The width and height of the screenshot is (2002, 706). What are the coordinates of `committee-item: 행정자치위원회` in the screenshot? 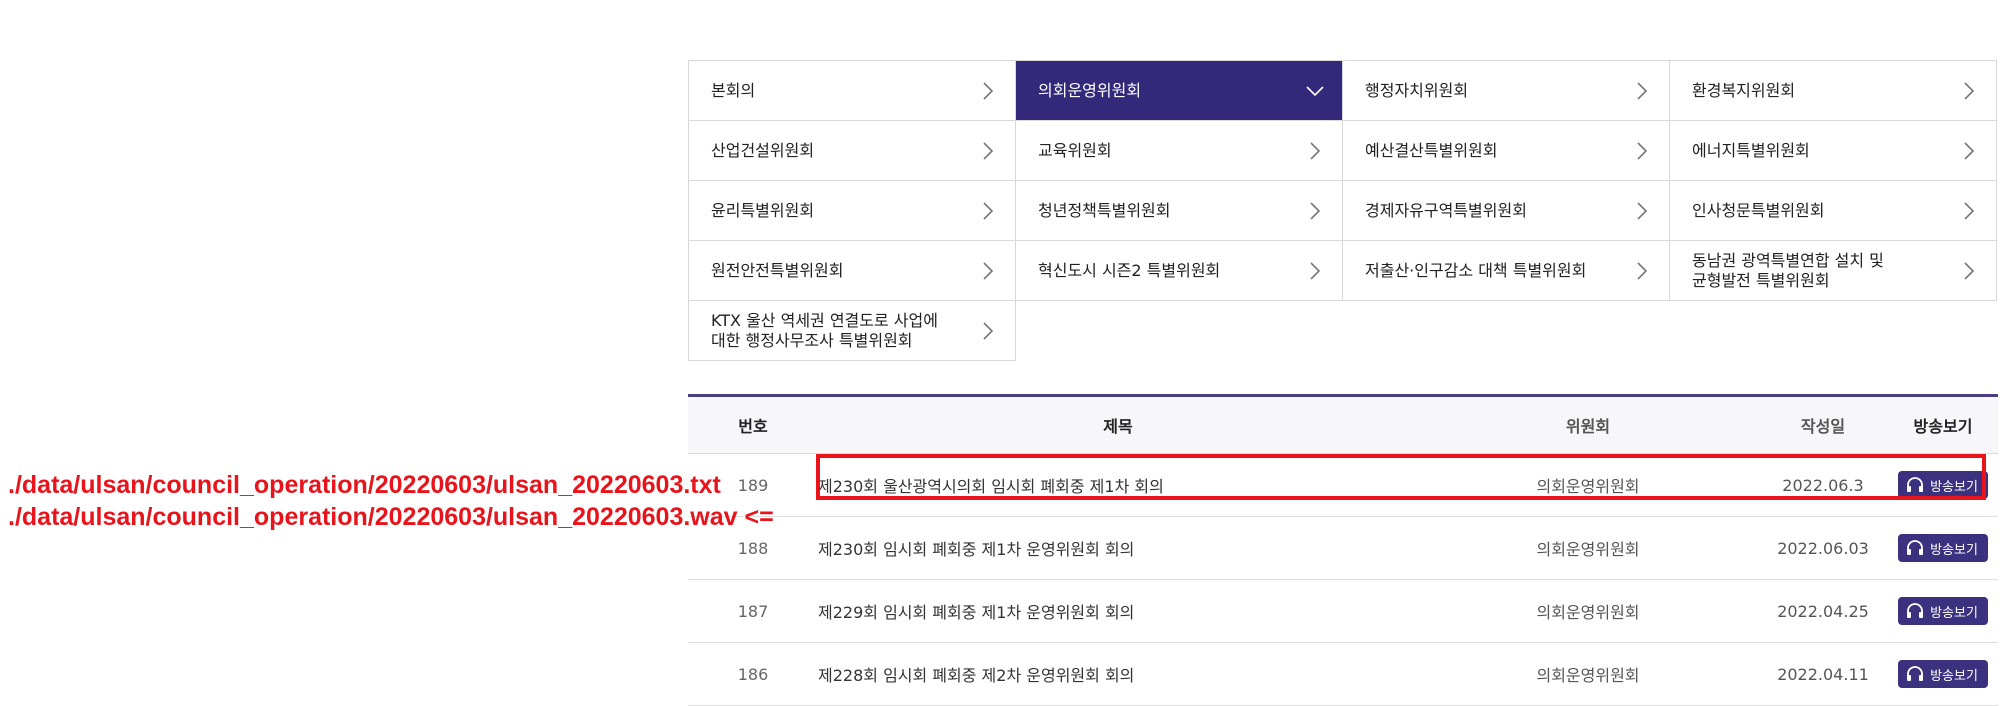 It's located at (1506, 91).